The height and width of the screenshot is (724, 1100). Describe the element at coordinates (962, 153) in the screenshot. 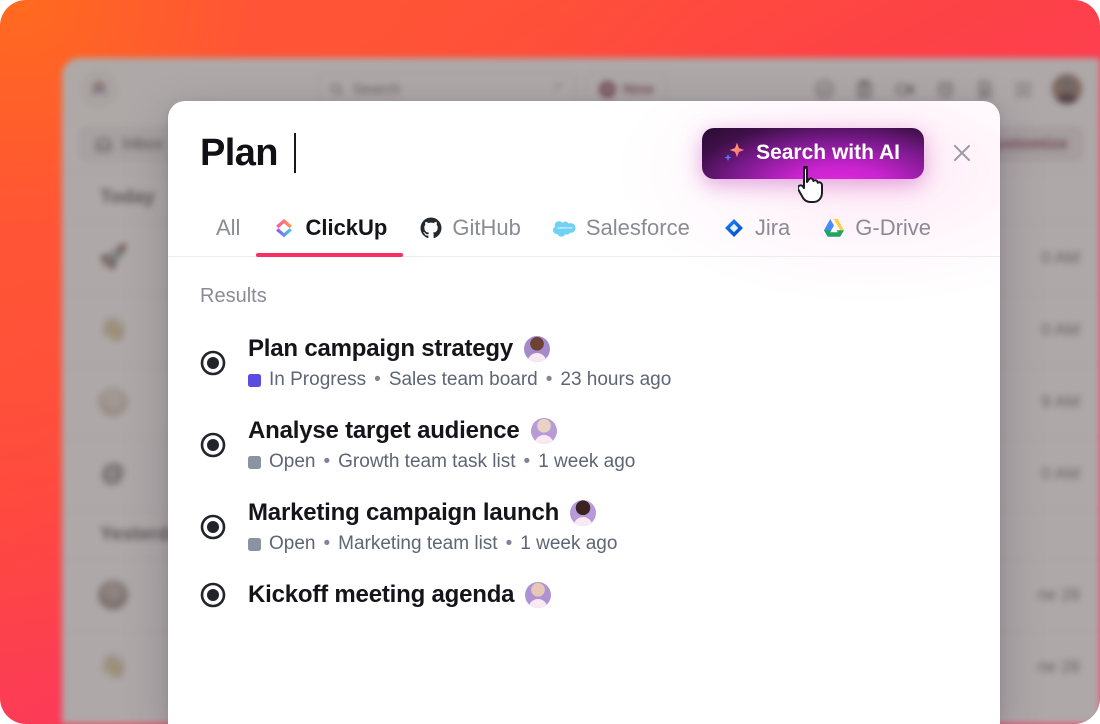

I see `close-button` at that location.